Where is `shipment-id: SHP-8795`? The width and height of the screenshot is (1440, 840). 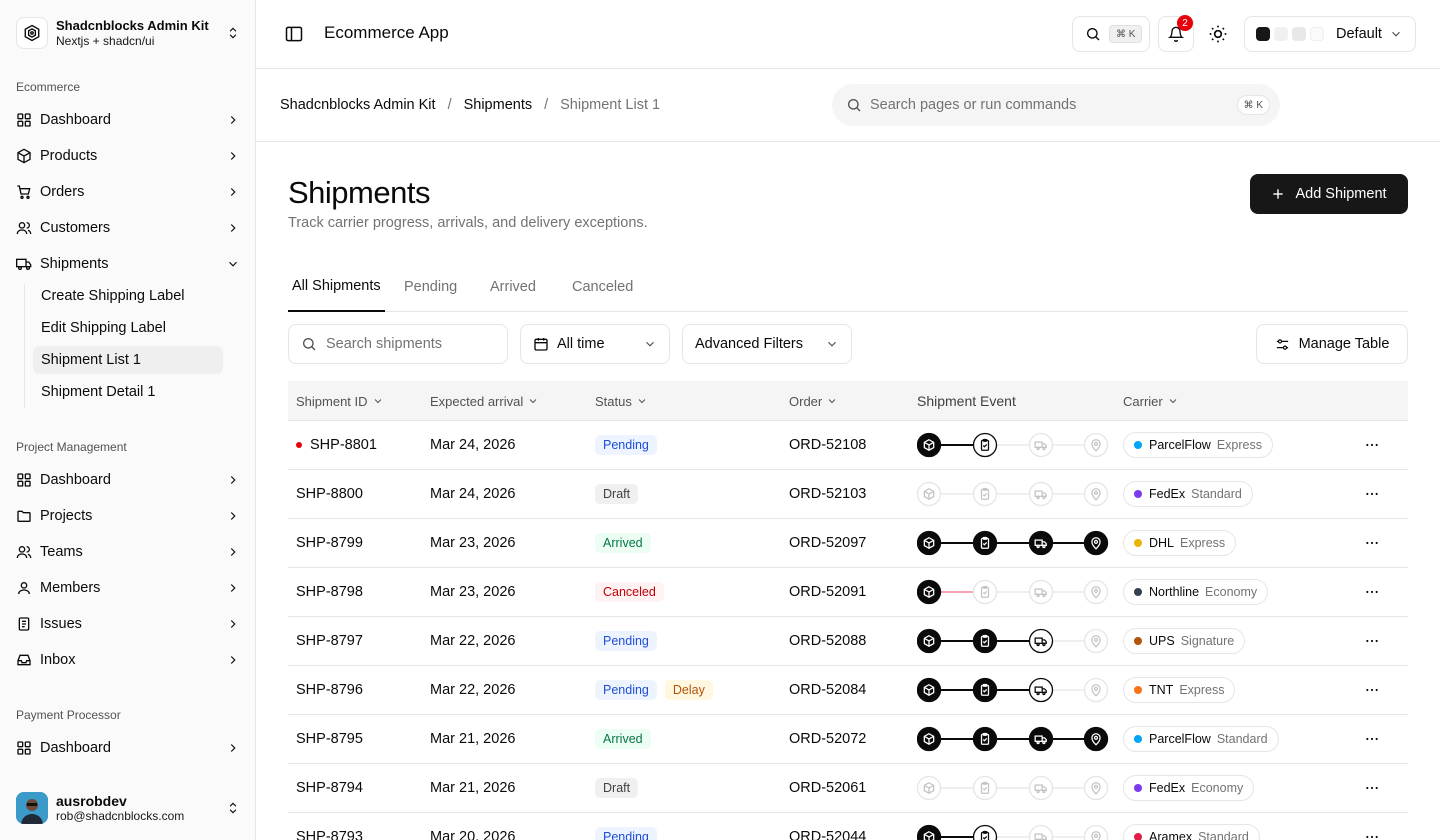
shipment-id: SHP-8795 is located at coordinates (329, 739).